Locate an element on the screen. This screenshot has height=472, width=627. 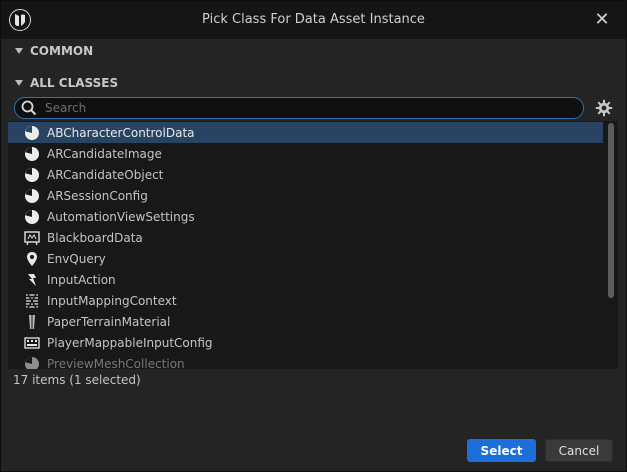
search-box is located at coordinates (299, 108).